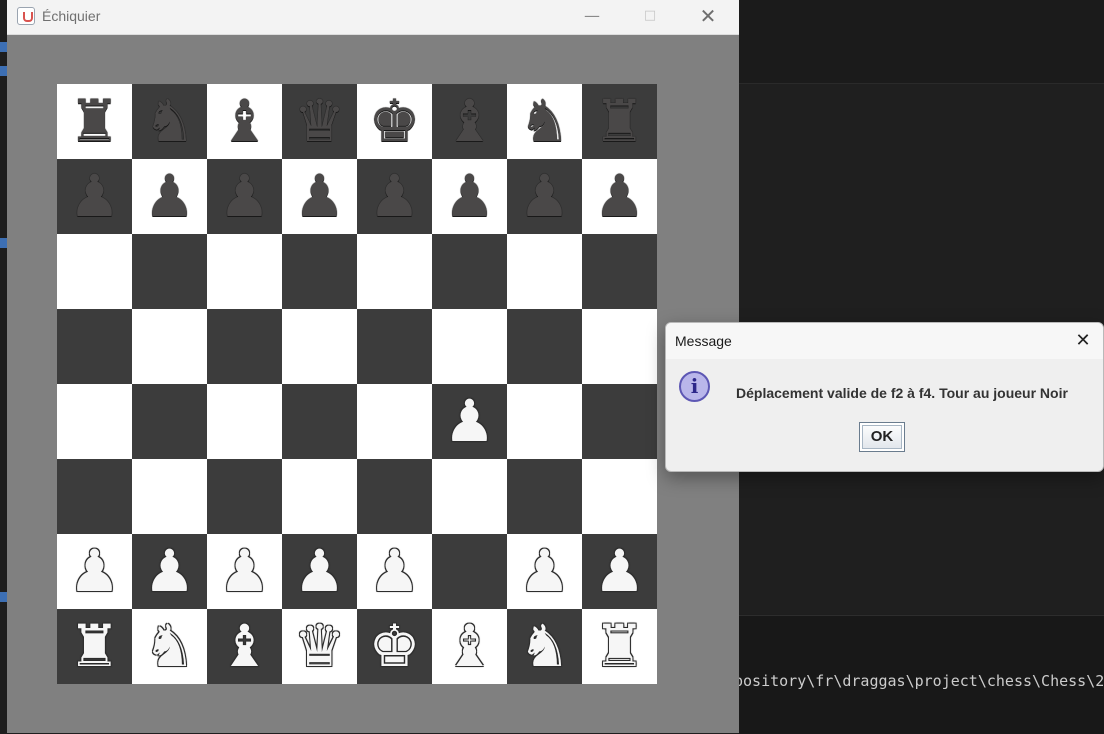 This screenshot has width=1104, height=734. Describe the element at coordinates (94, 646) in the screenshot. I see `square-a1: ♜` at that location.